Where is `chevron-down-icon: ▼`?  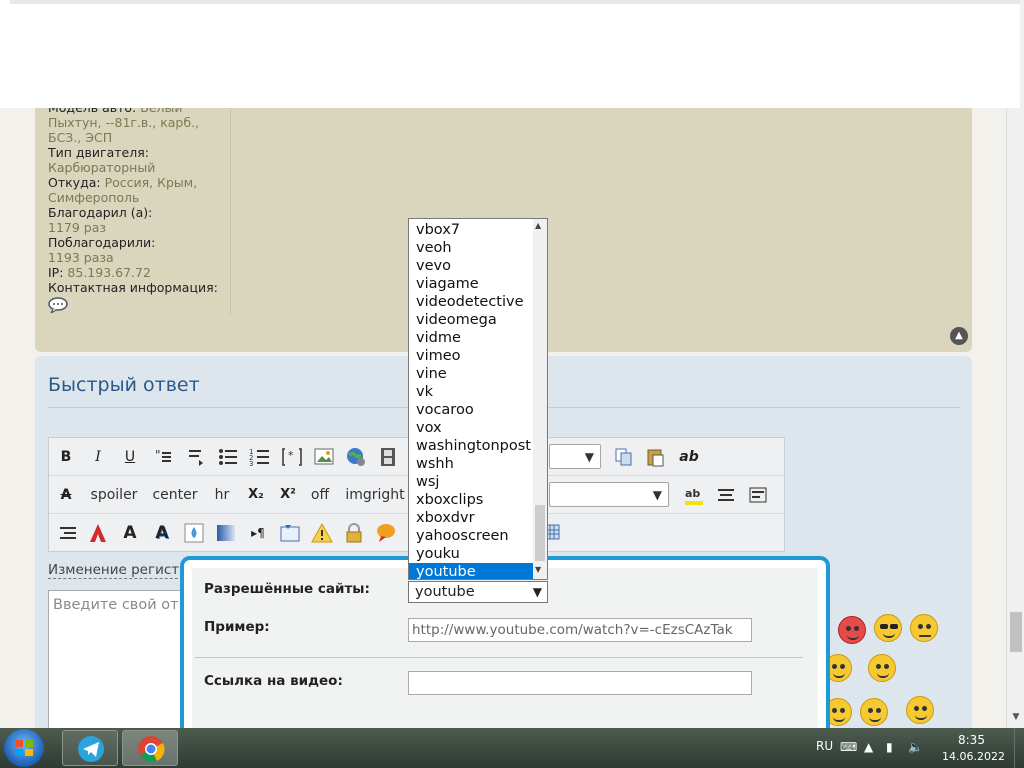 chevron-down-icon: ▼ is located at coordinates (537, 592).